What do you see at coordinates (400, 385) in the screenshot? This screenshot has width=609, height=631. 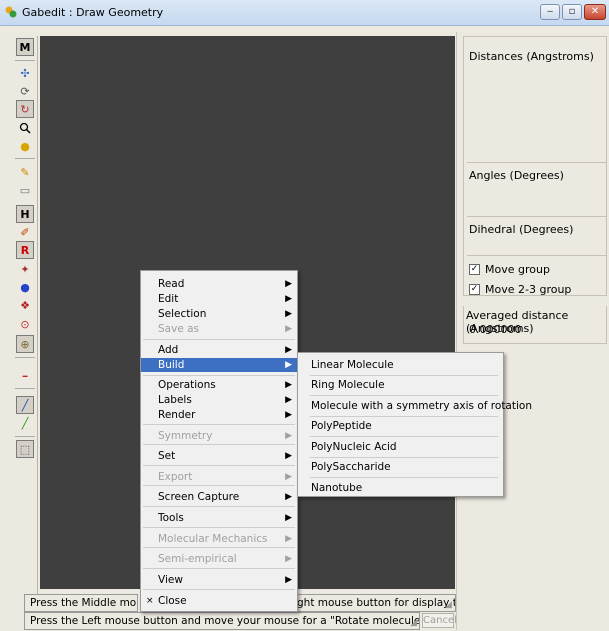 I see `submenu-item-ring-molecule: Ring Molecule` at bounding box center [400, 385].